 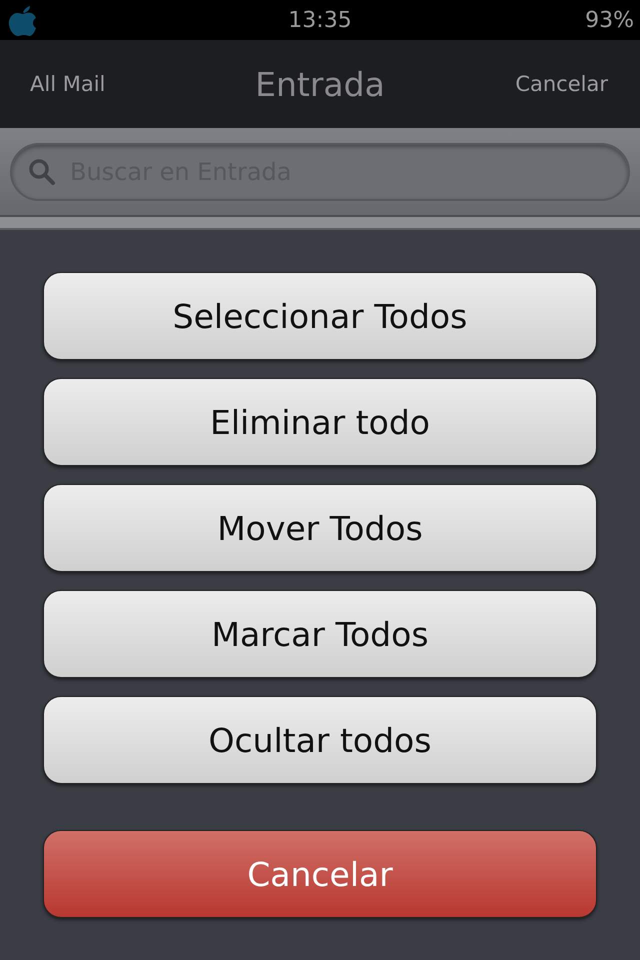 What do you see at coordinates (320, 84) in the screenshot?
I see `nav-title: Entrada` at bounding box center [320, 84].